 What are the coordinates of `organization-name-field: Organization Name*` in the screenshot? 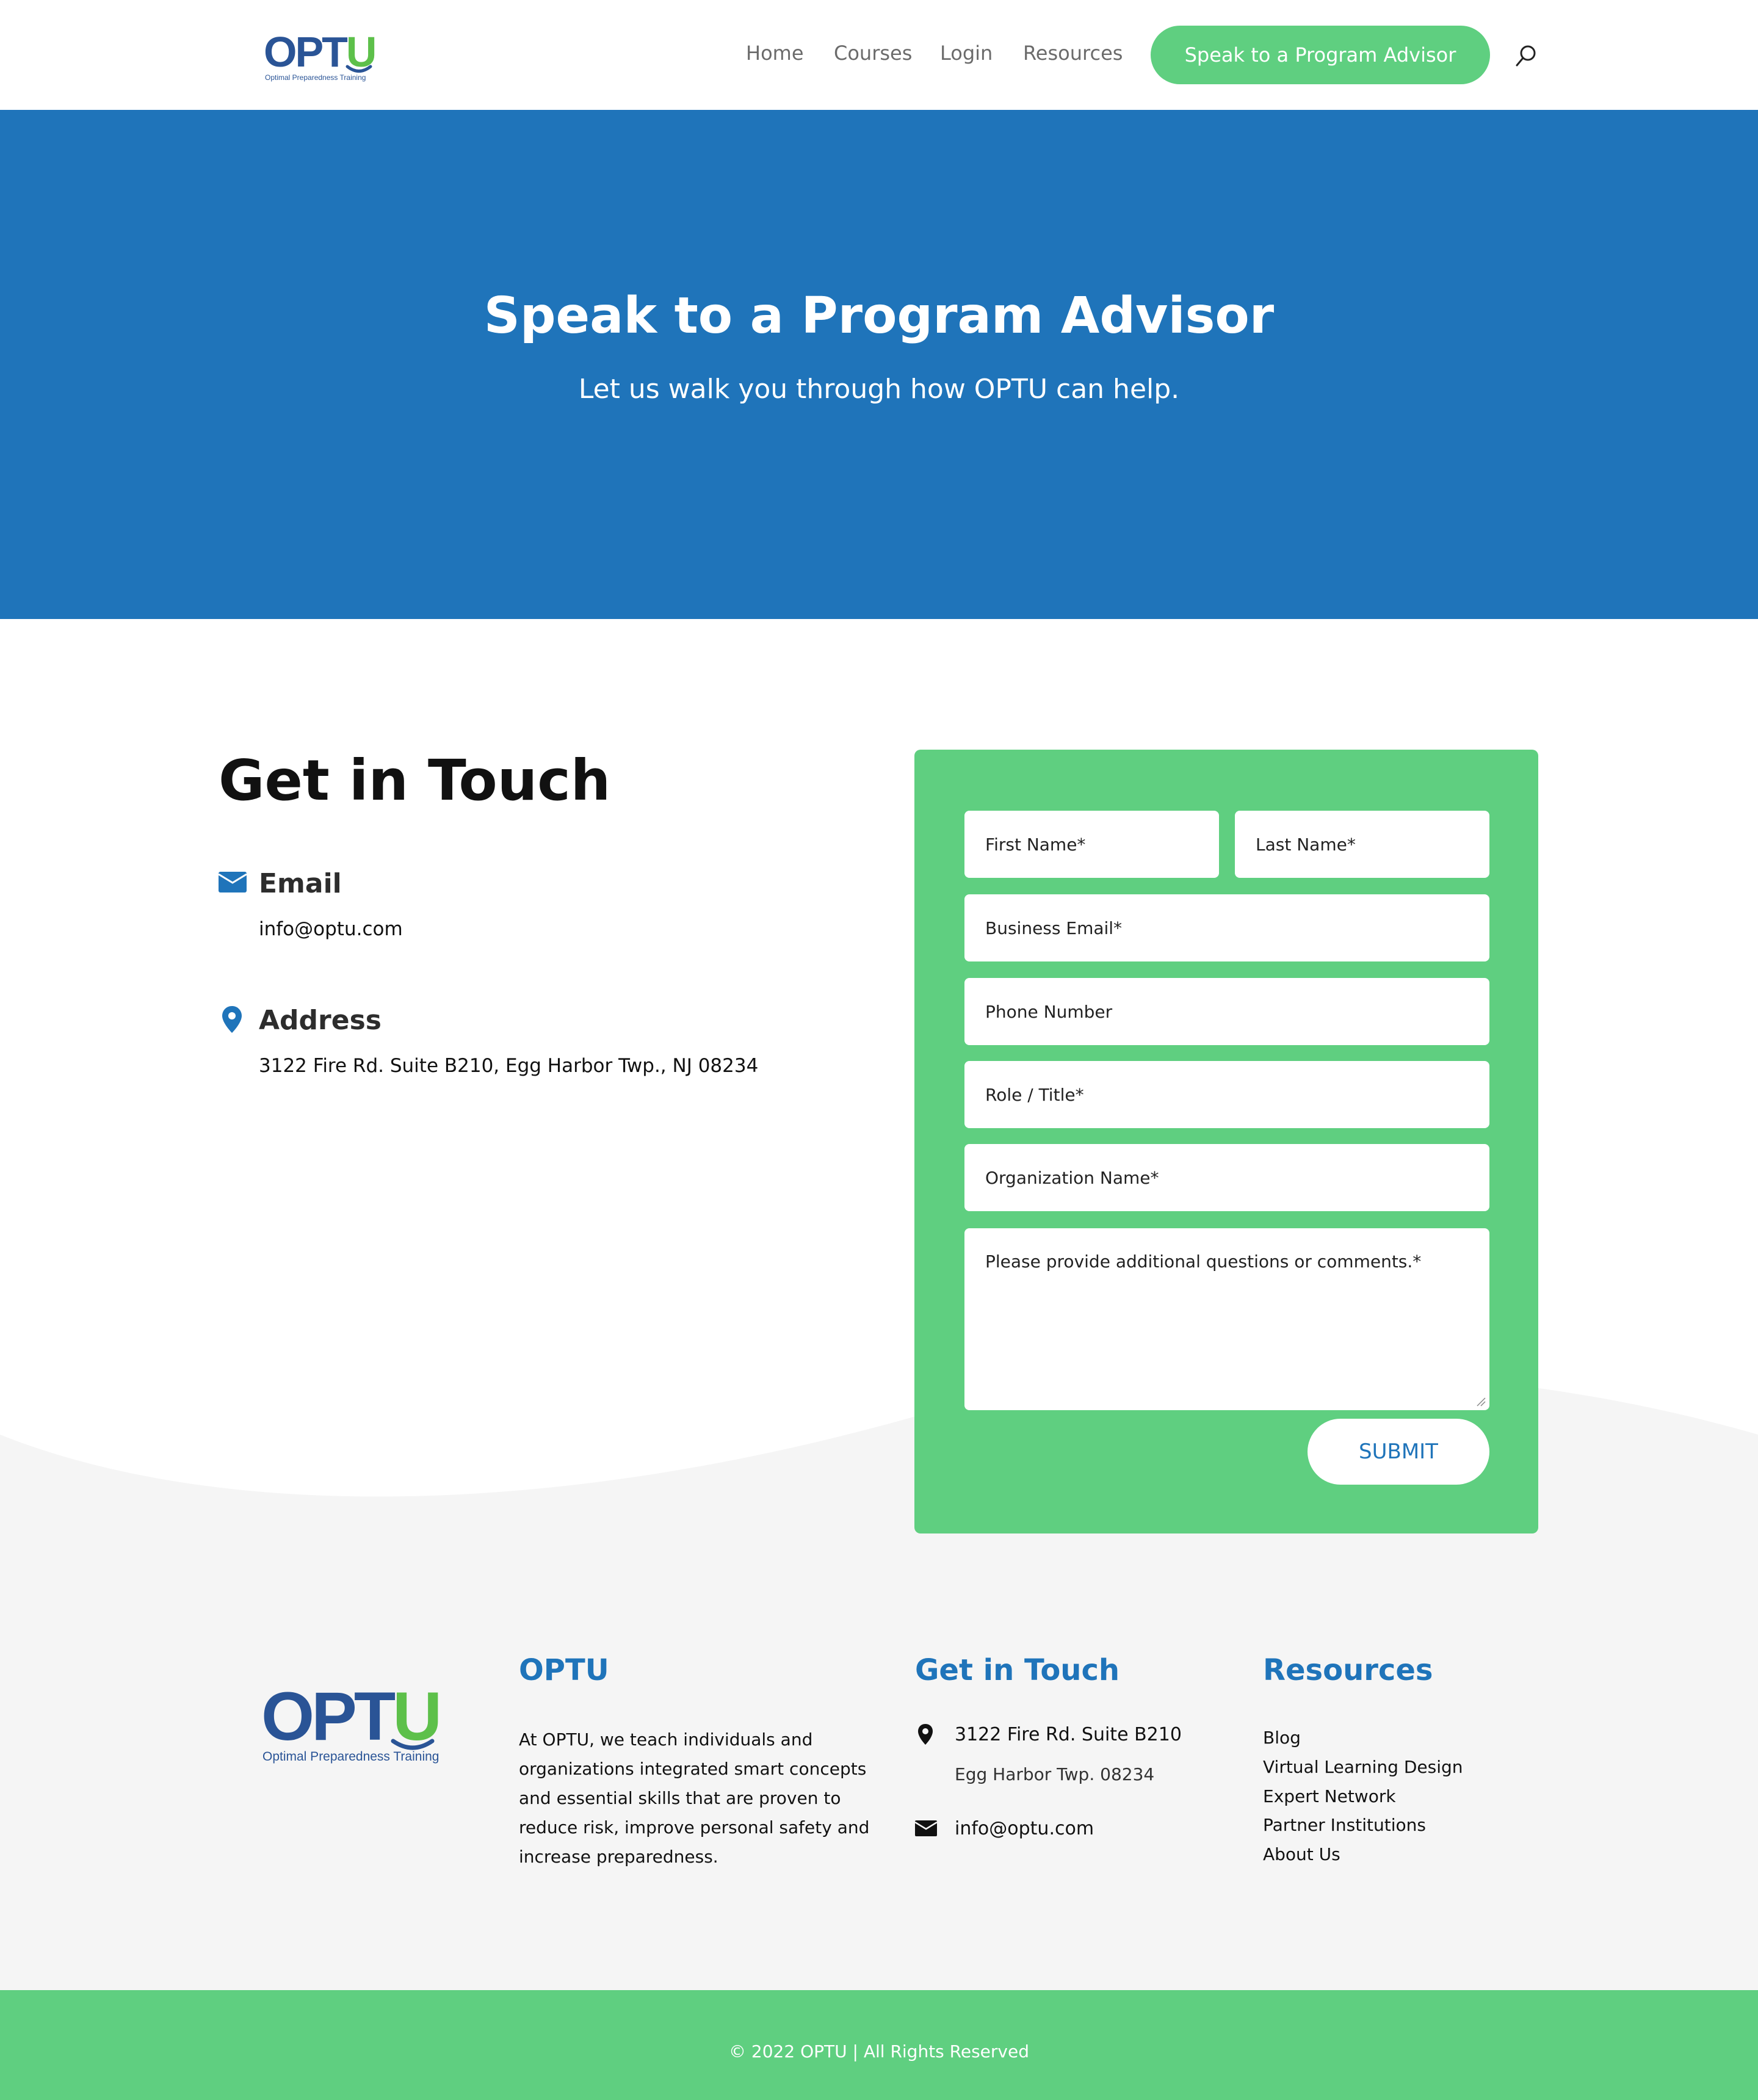 It's located at (1226, 1177).